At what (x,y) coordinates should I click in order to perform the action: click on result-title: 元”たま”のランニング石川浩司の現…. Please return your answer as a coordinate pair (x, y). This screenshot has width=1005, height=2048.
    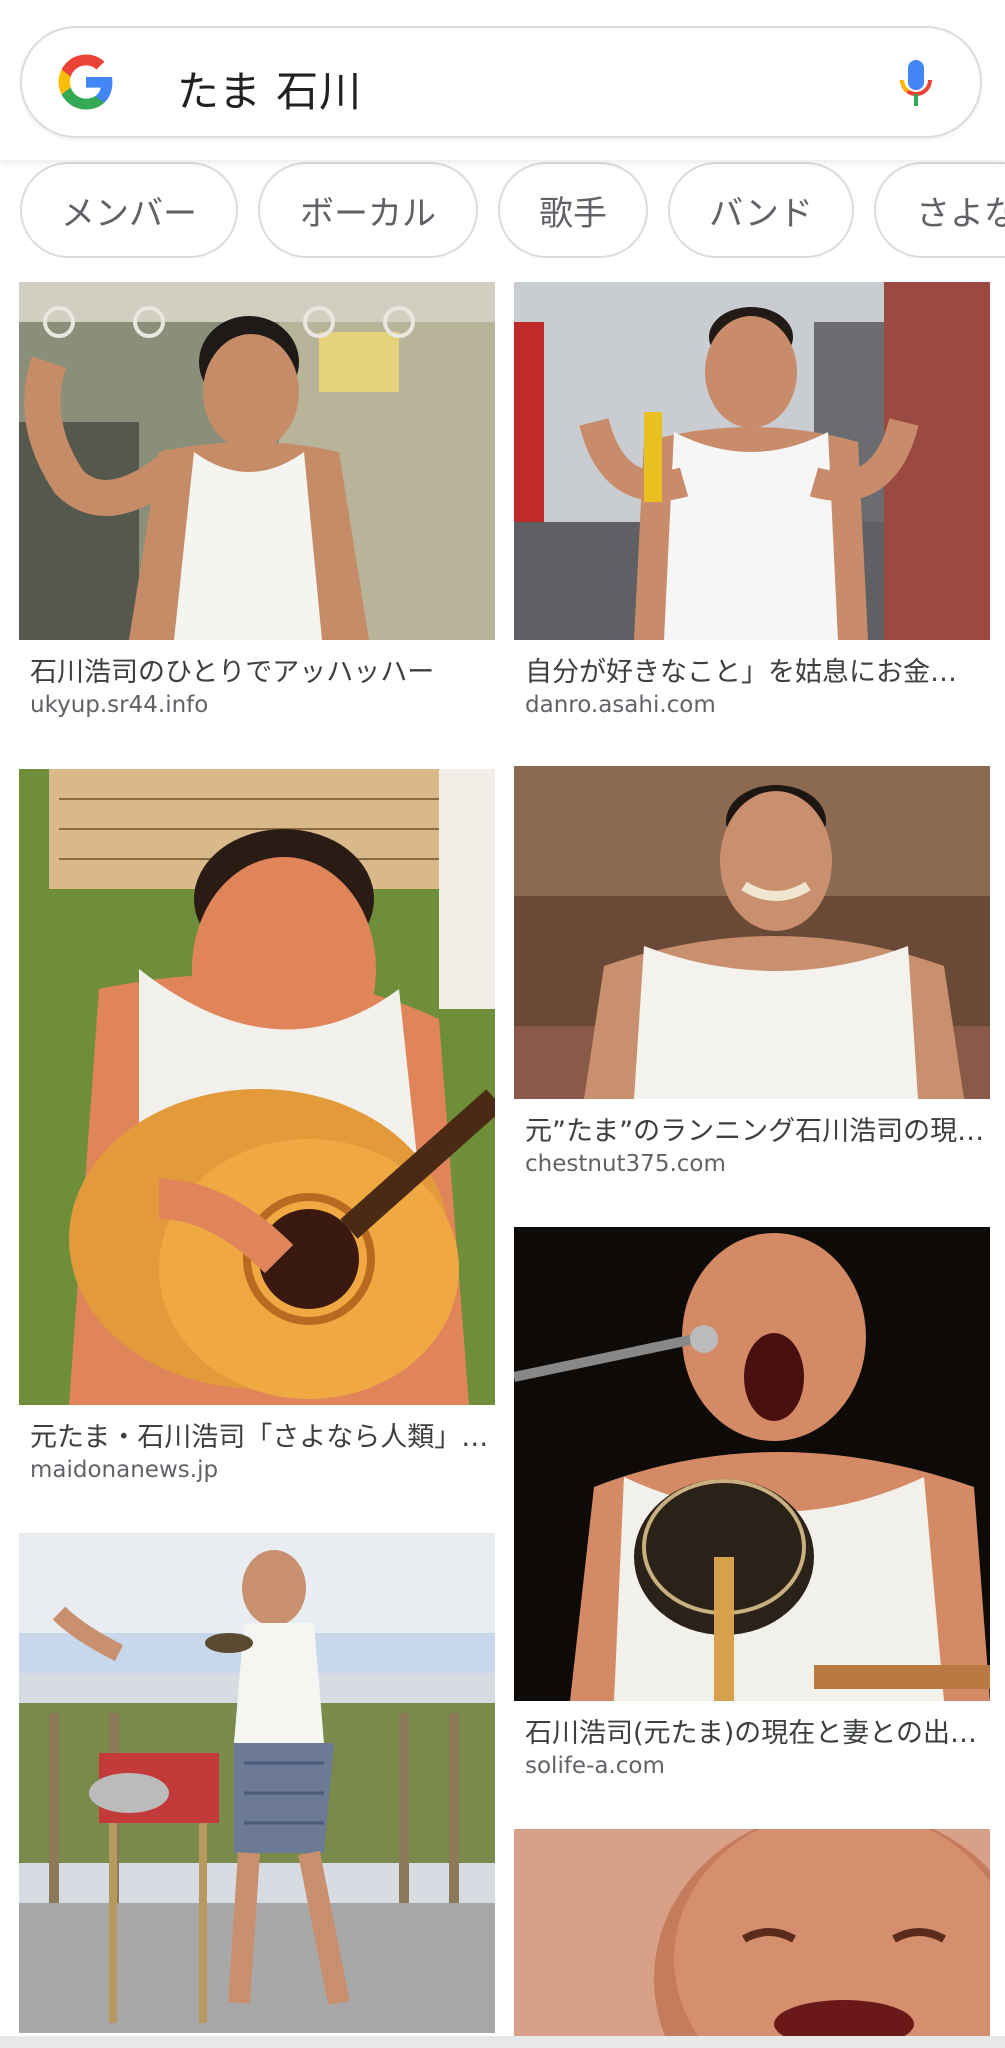
    Looking at the image, I should click on (755, 1128).